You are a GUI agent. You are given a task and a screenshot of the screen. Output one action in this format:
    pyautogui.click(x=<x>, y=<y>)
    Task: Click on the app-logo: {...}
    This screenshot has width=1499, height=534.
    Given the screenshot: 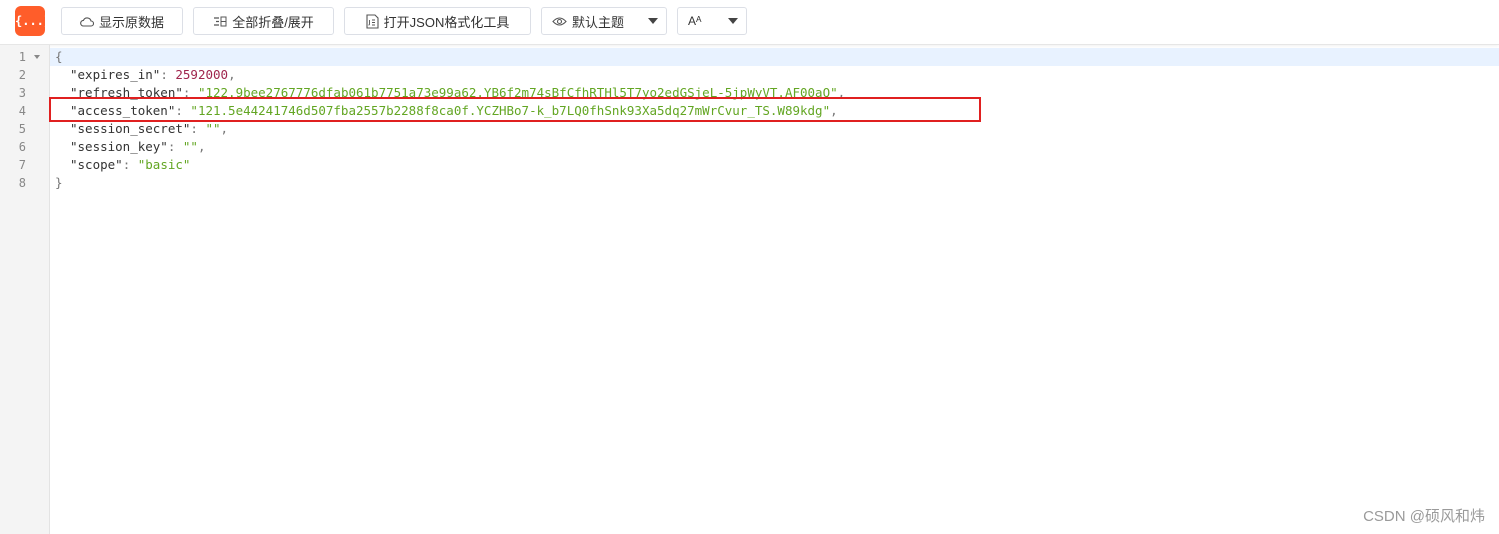 What is the action you would take?
    pyautogui.click(x=33, y=21)
    